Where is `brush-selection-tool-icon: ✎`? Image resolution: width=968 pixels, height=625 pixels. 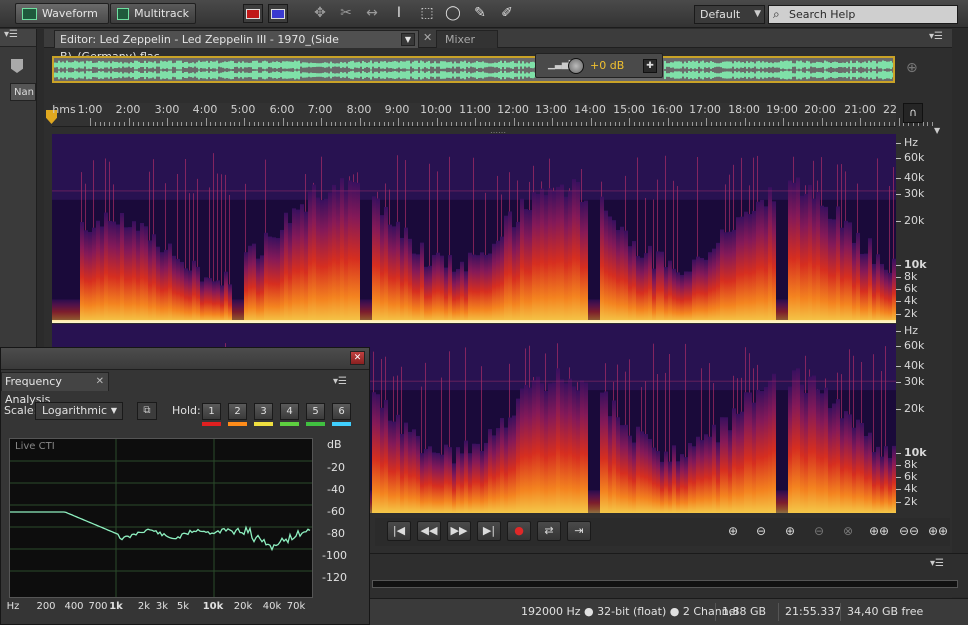
brush-selection-tool-icon: ✎ is located at coordinates (480, 13).